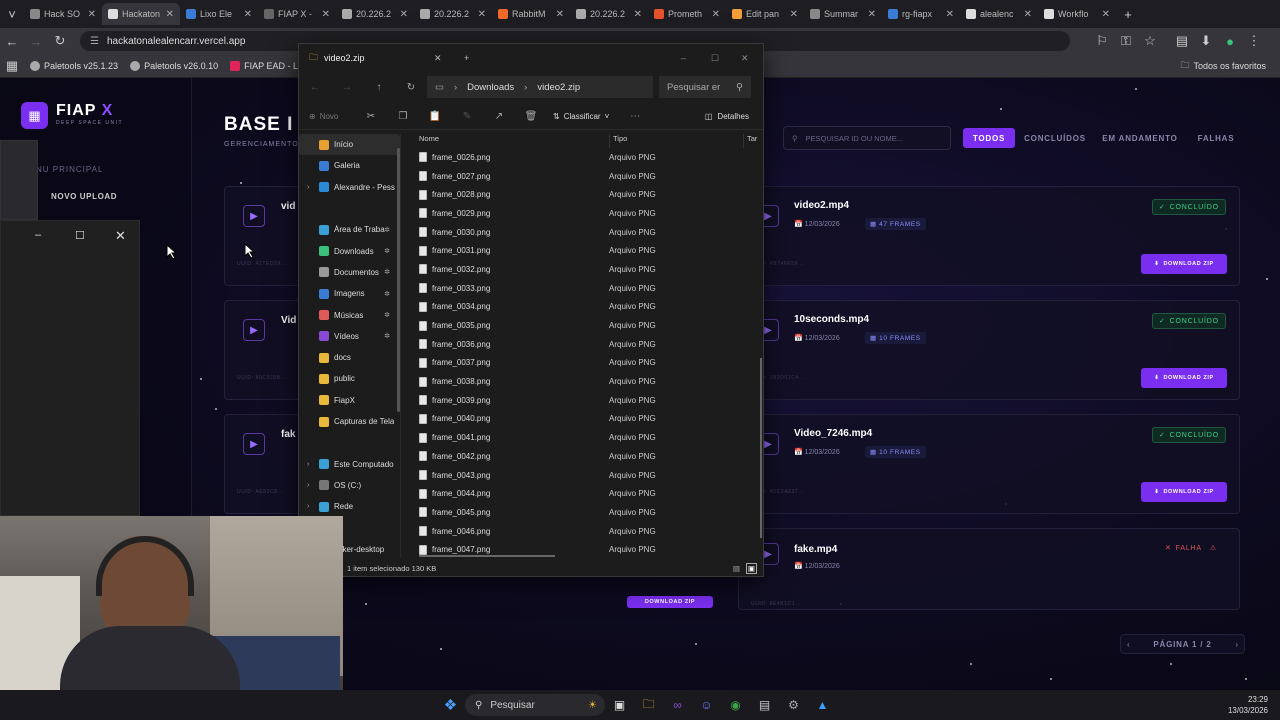 This screenshot has height=720, width=1280. I want to click on extensions-icon: ▤, so click(1182, 41).